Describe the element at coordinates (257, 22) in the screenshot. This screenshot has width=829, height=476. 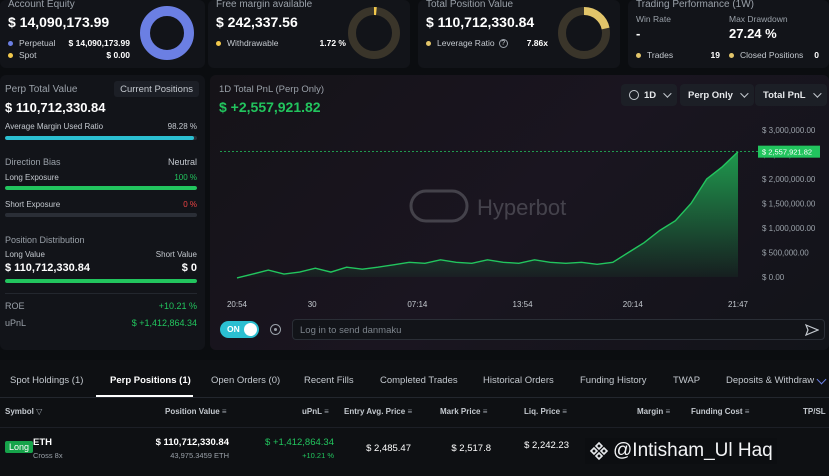
I see `free-margin-value: $ 242,337.56` at that location.